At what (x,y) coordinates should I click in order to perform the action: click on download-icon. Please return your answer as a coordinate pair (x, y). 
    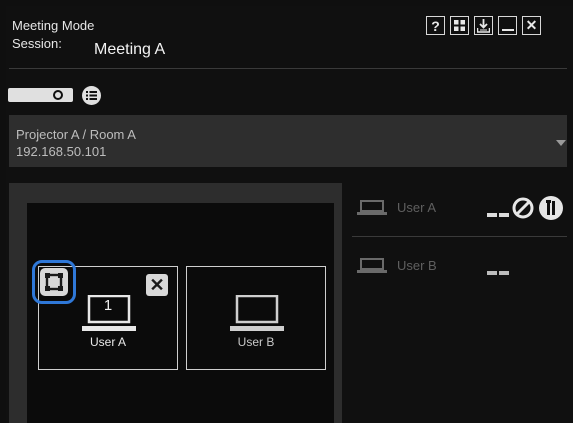
    Looking at the image, I should click on (483, 25).